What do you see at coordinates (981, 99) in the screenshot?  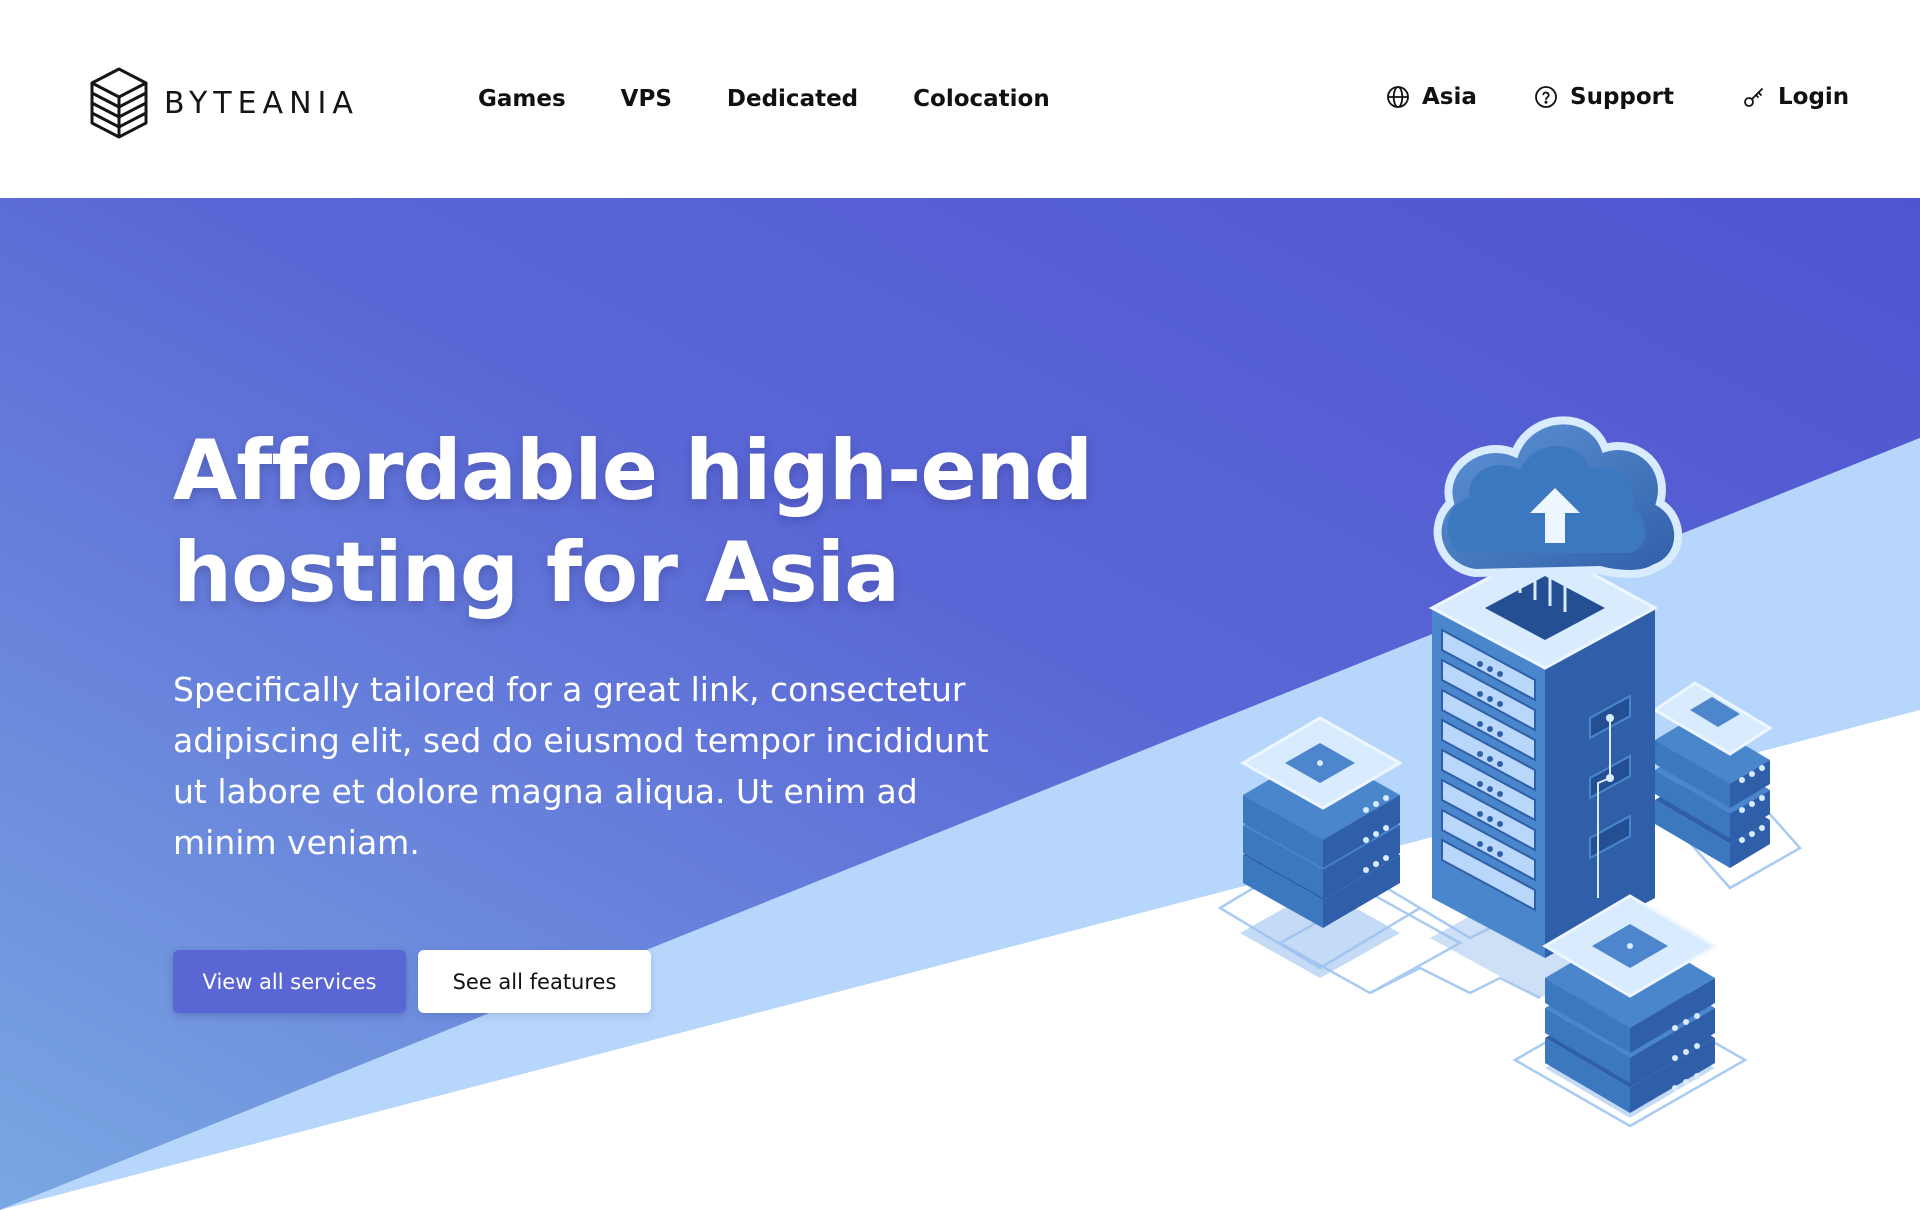 I see `nav-colocation: Colocation` at bounding box center [981, 99].